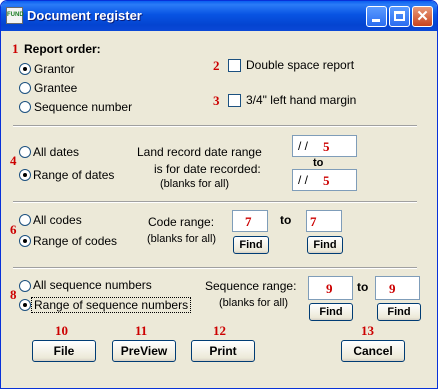 The width and height of the screenshot is (438, 389). I want to click on radio-all-sequence-numbers-label: All sequence numbers, so click(92, 285).